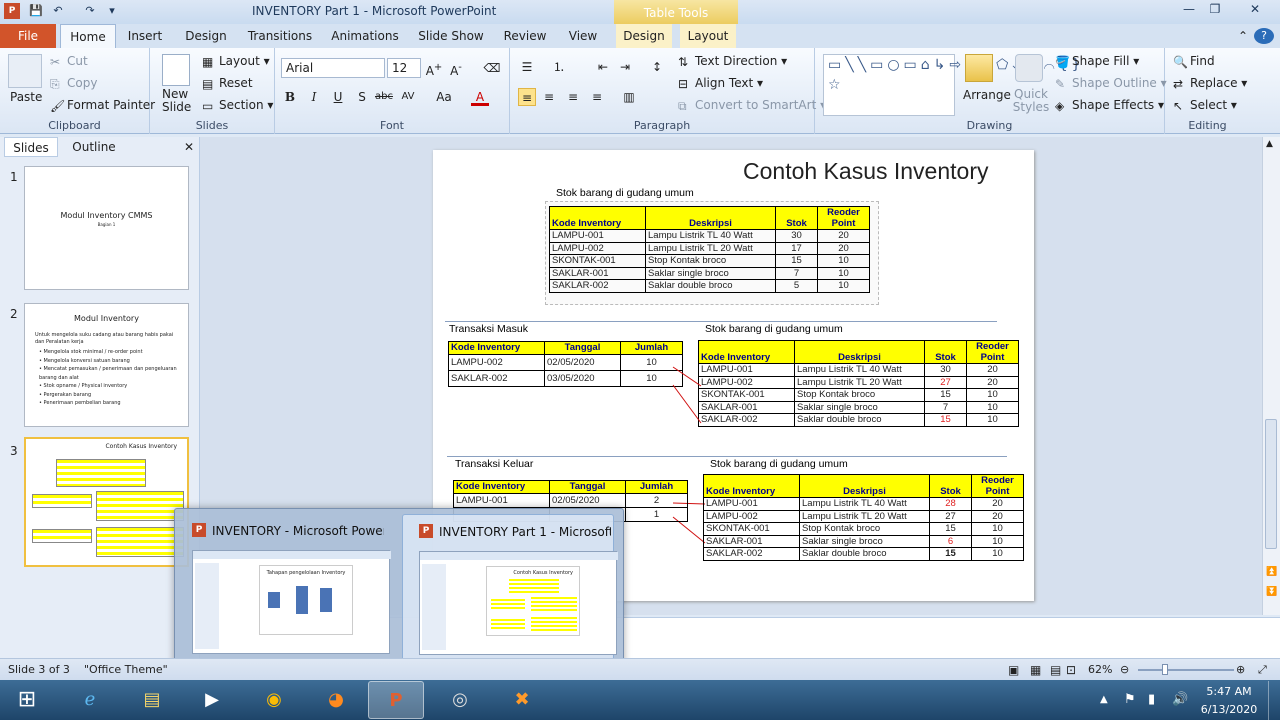  What do you see at coordinates (559, 67) in the screenshot?
I see `numbering-icon: ⒈` at bounding box center [559, 67].